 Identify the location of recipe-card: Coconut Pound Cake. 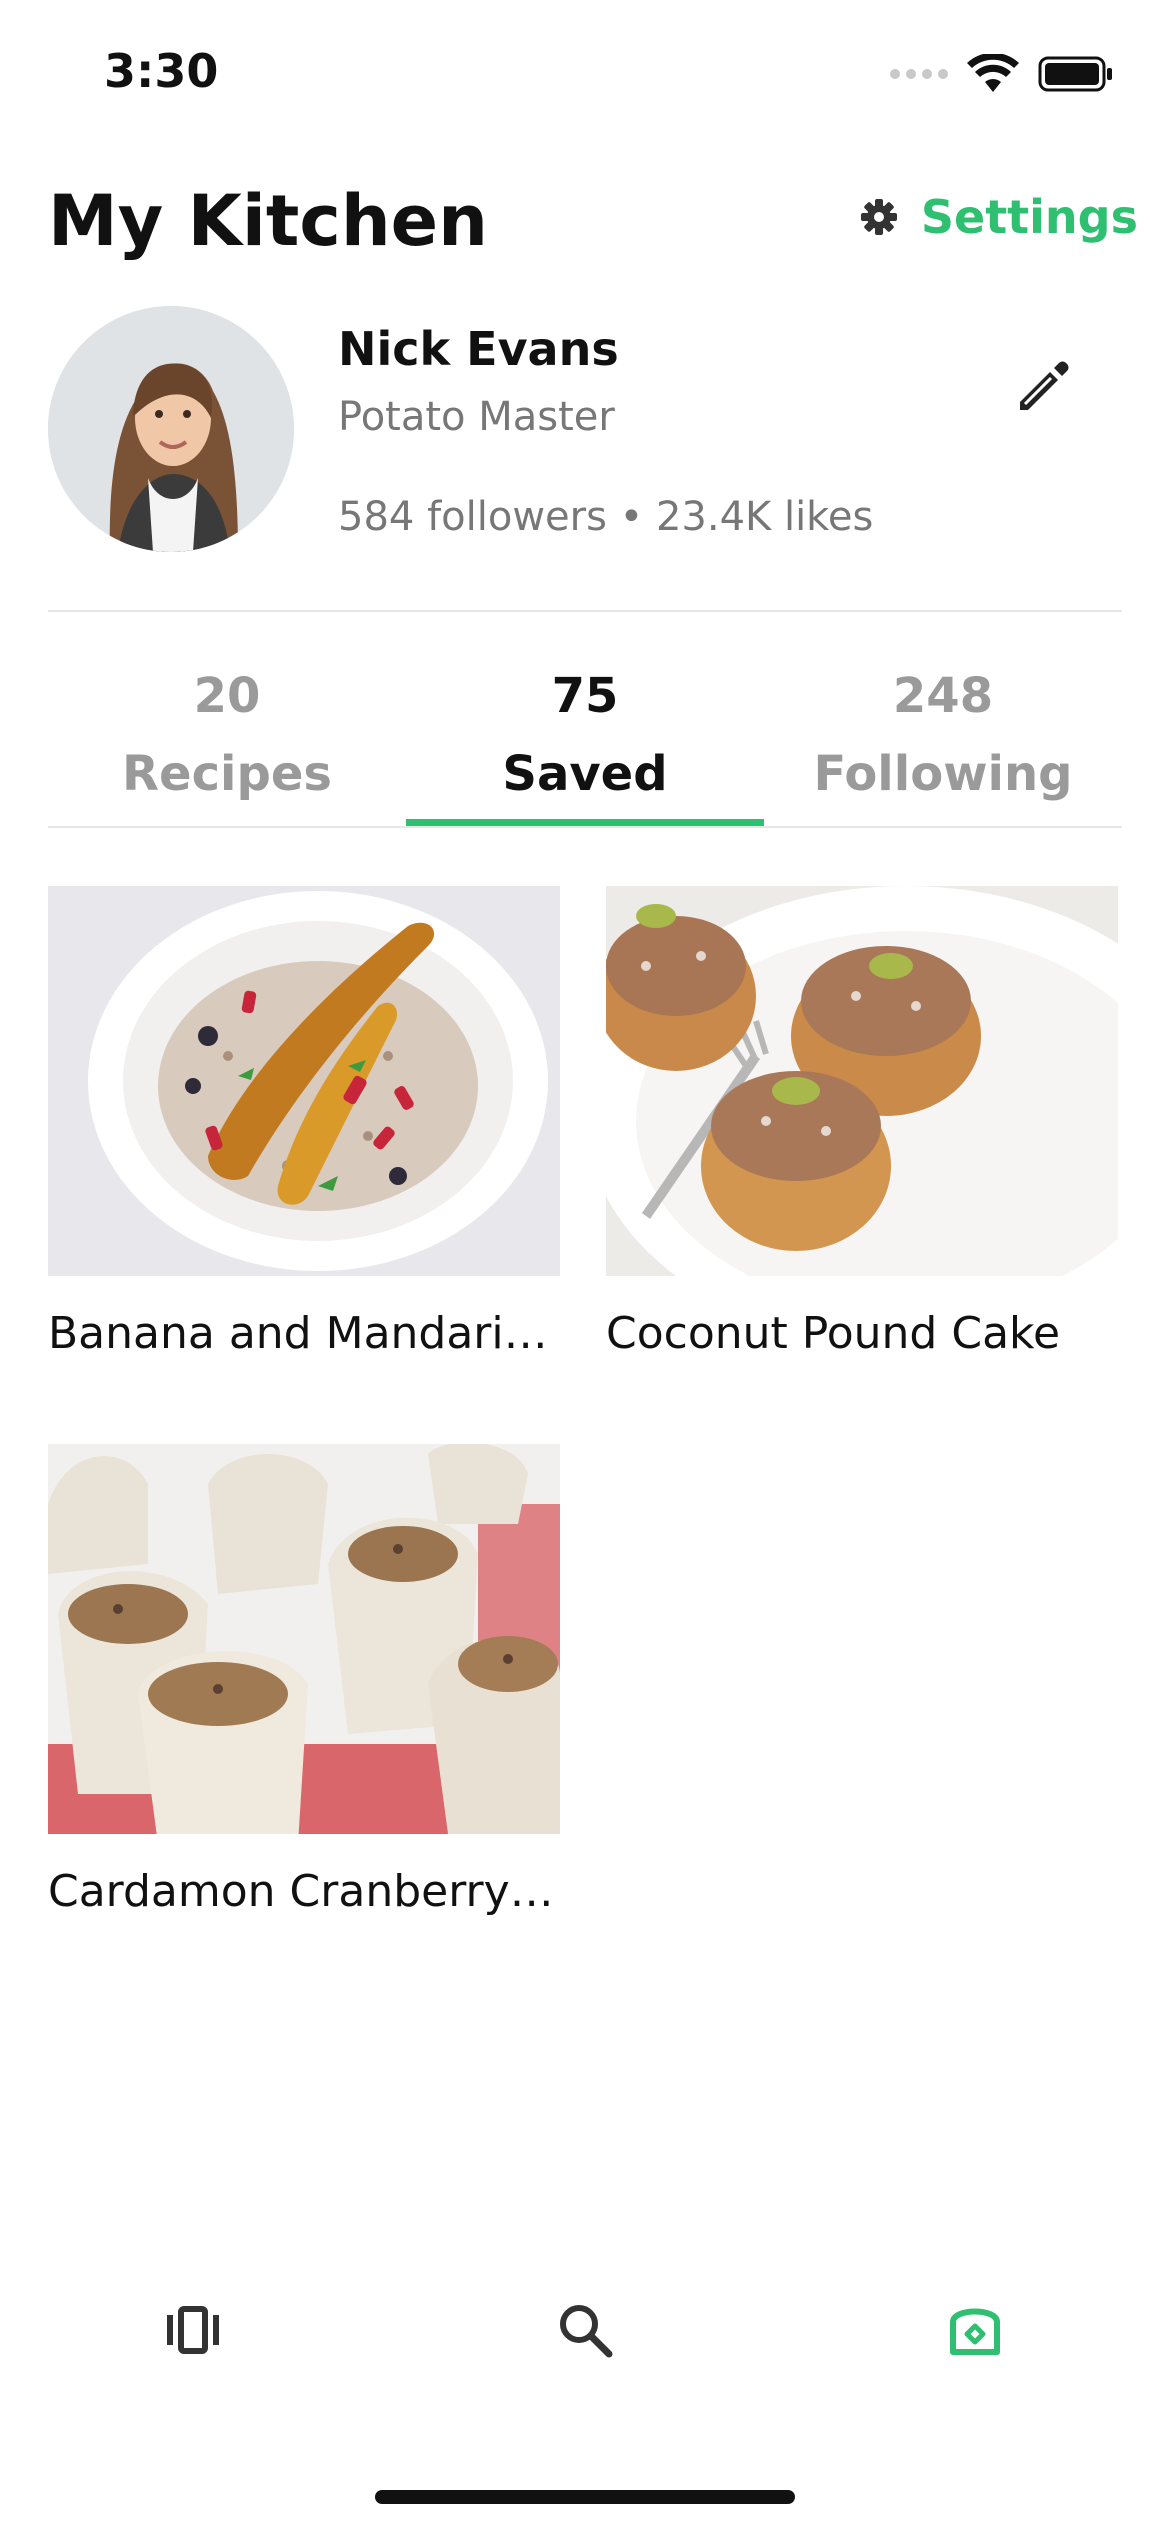
(862, 1122).